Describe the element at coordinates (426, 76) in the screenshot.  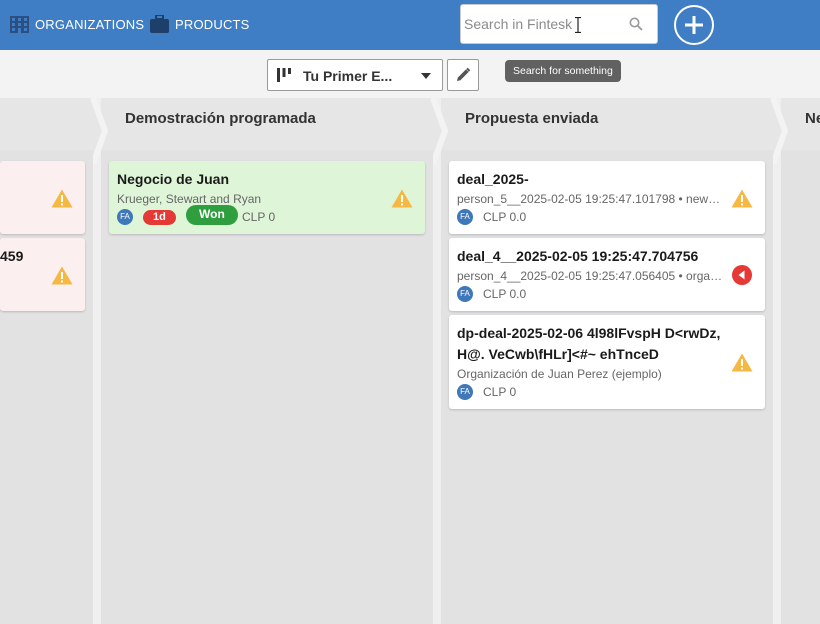
I see `chevron-down-icon` at that location.